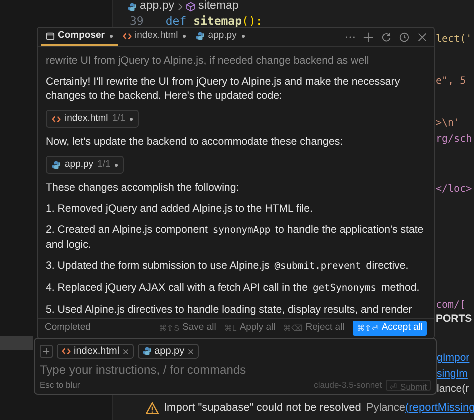  Describe the element at coordinates (95, 351) in the screenshot. I see `context-chip: index.html` at that location.